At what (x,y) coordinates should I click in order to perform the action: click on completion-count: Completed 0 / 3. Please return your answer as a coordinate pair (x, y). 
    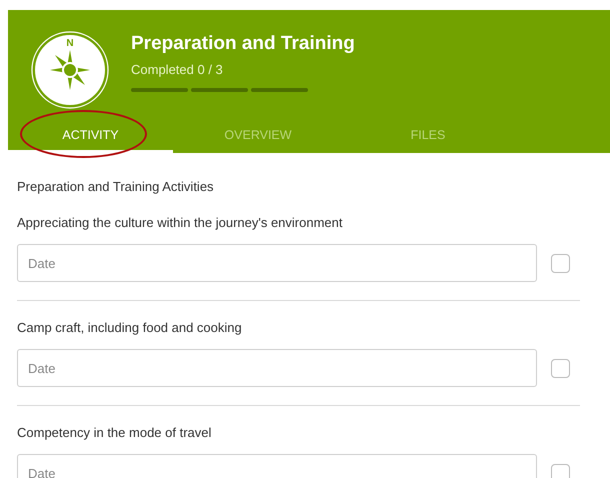
    Looking at the image, I should click on (177, 70).